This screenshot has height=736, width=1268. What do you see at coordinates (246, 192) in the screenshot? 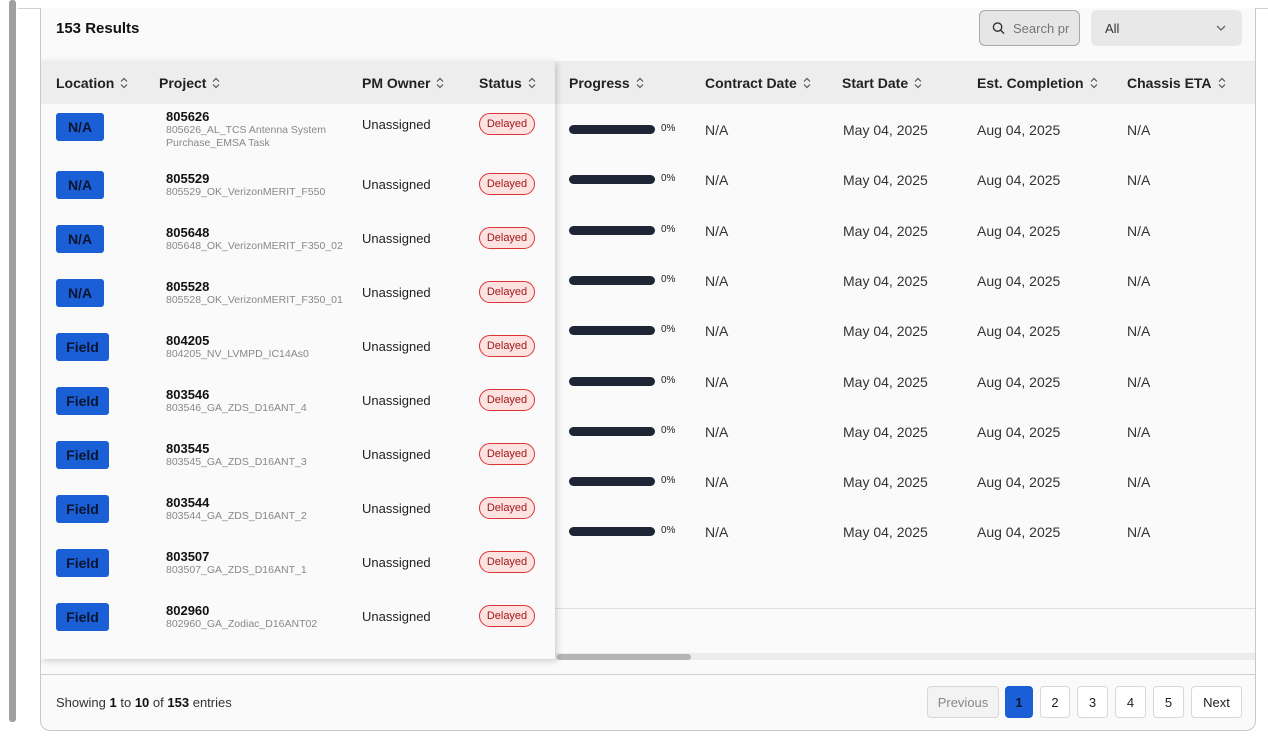
I see `project-name: 805529_OK_VerizonMERIT_F550` at bounding box center [246, 192].